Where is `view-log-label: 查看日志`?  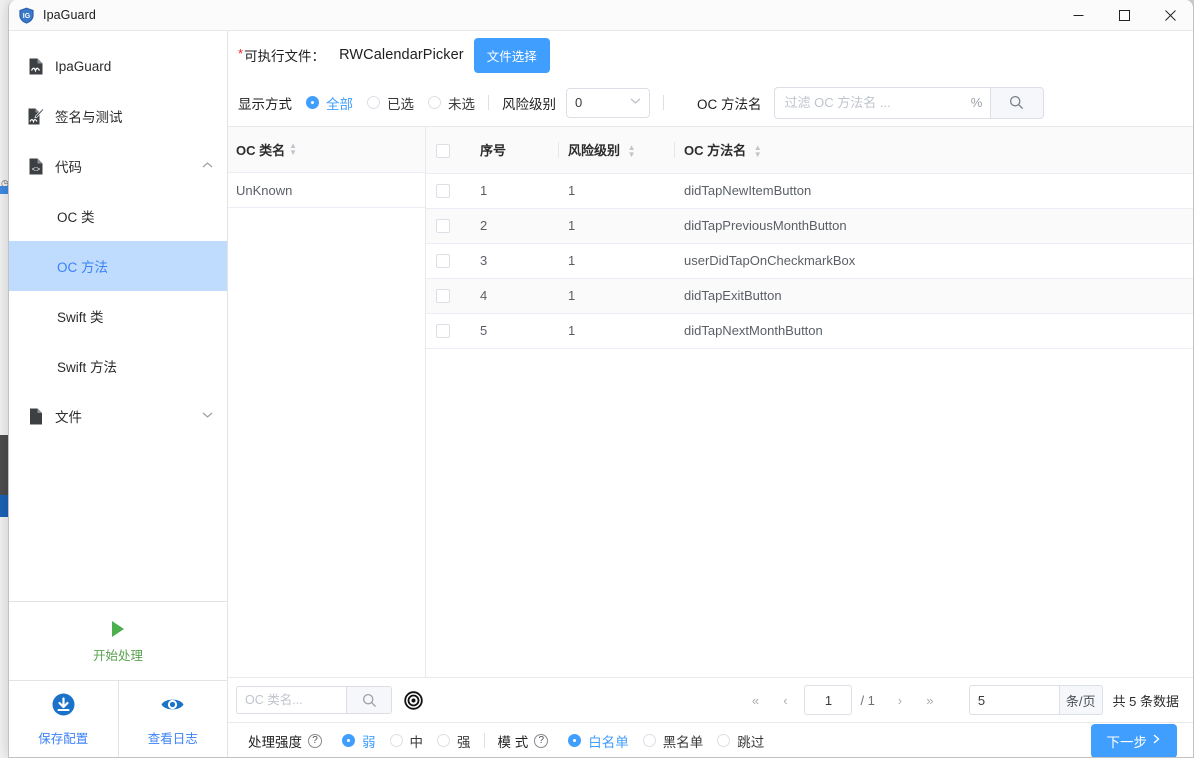
view-log-label: 查看日志 is located at coordinates (172, 739).